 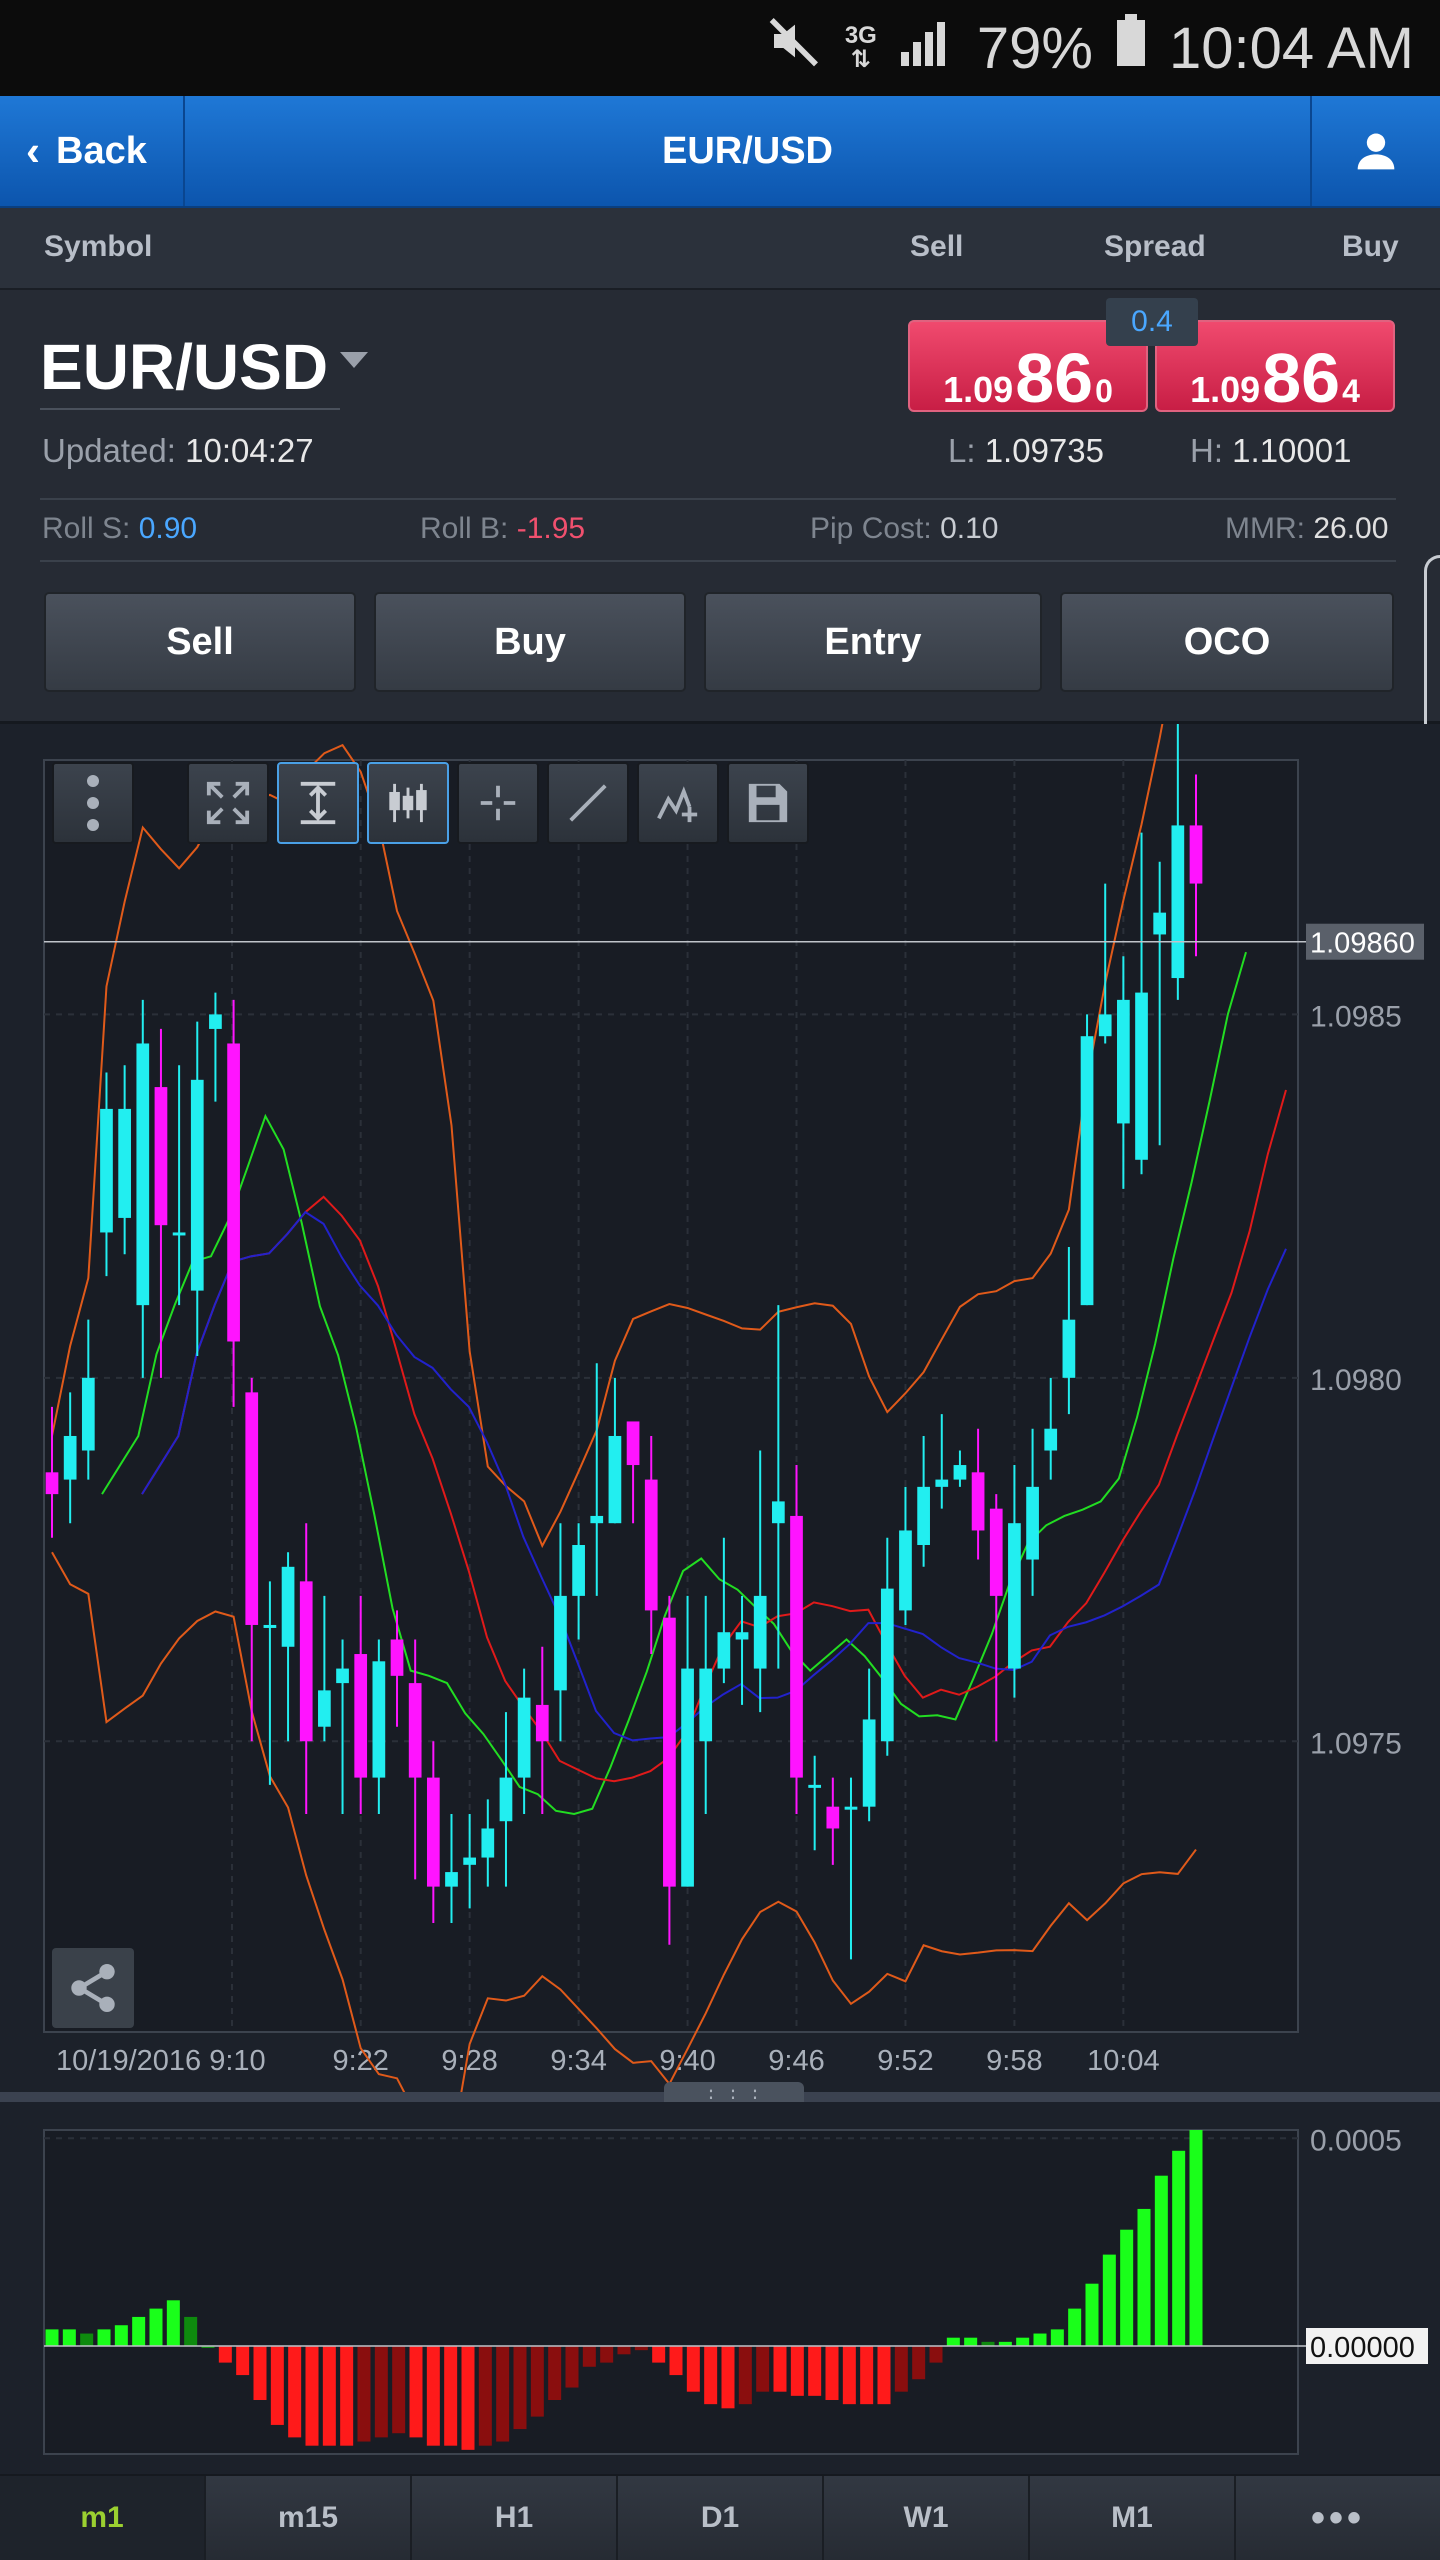 I want to click on sell-price-pips: 86, so click(x=1054, y=378).